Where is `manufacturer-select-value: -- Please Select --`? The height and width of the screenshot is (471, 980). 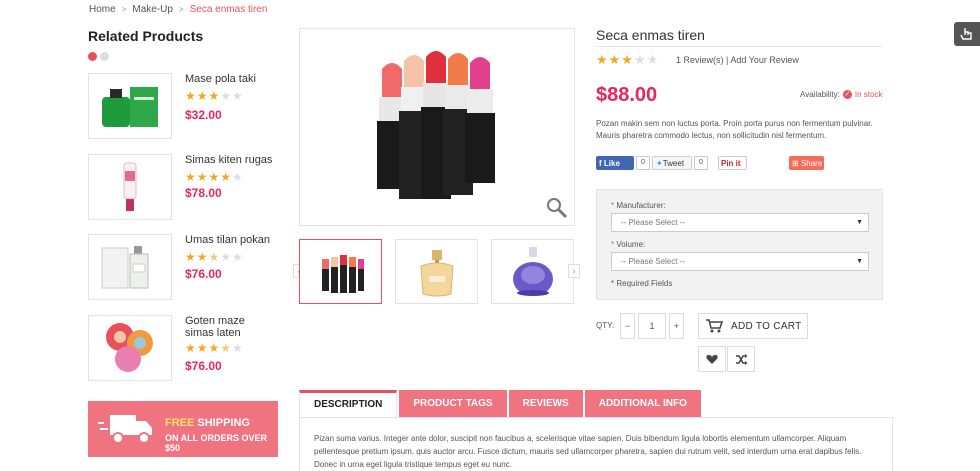
manufacturer-select-value: -- Please Select -- is located at coordinates (653, 222).